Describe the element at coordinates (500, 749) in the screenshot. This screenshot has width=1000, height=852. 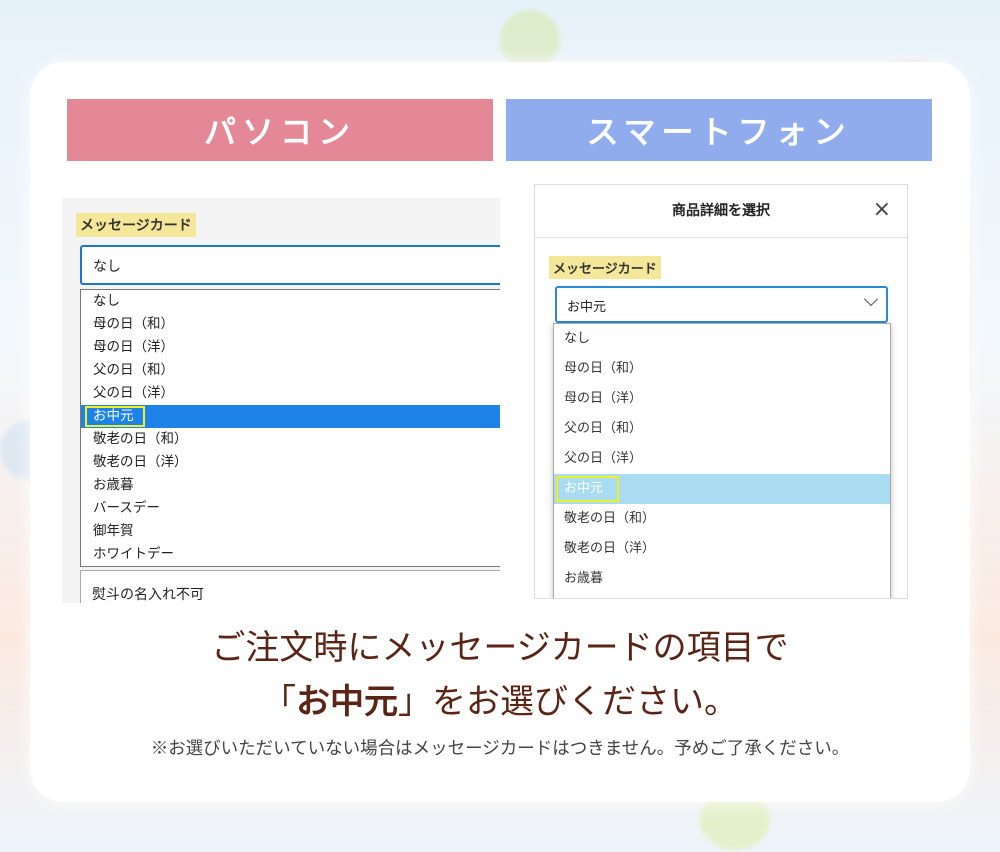
I see `notice-text: ※お選びいただいていない場合はメッセージカードはつきません。予めご了承ください。` at that location.